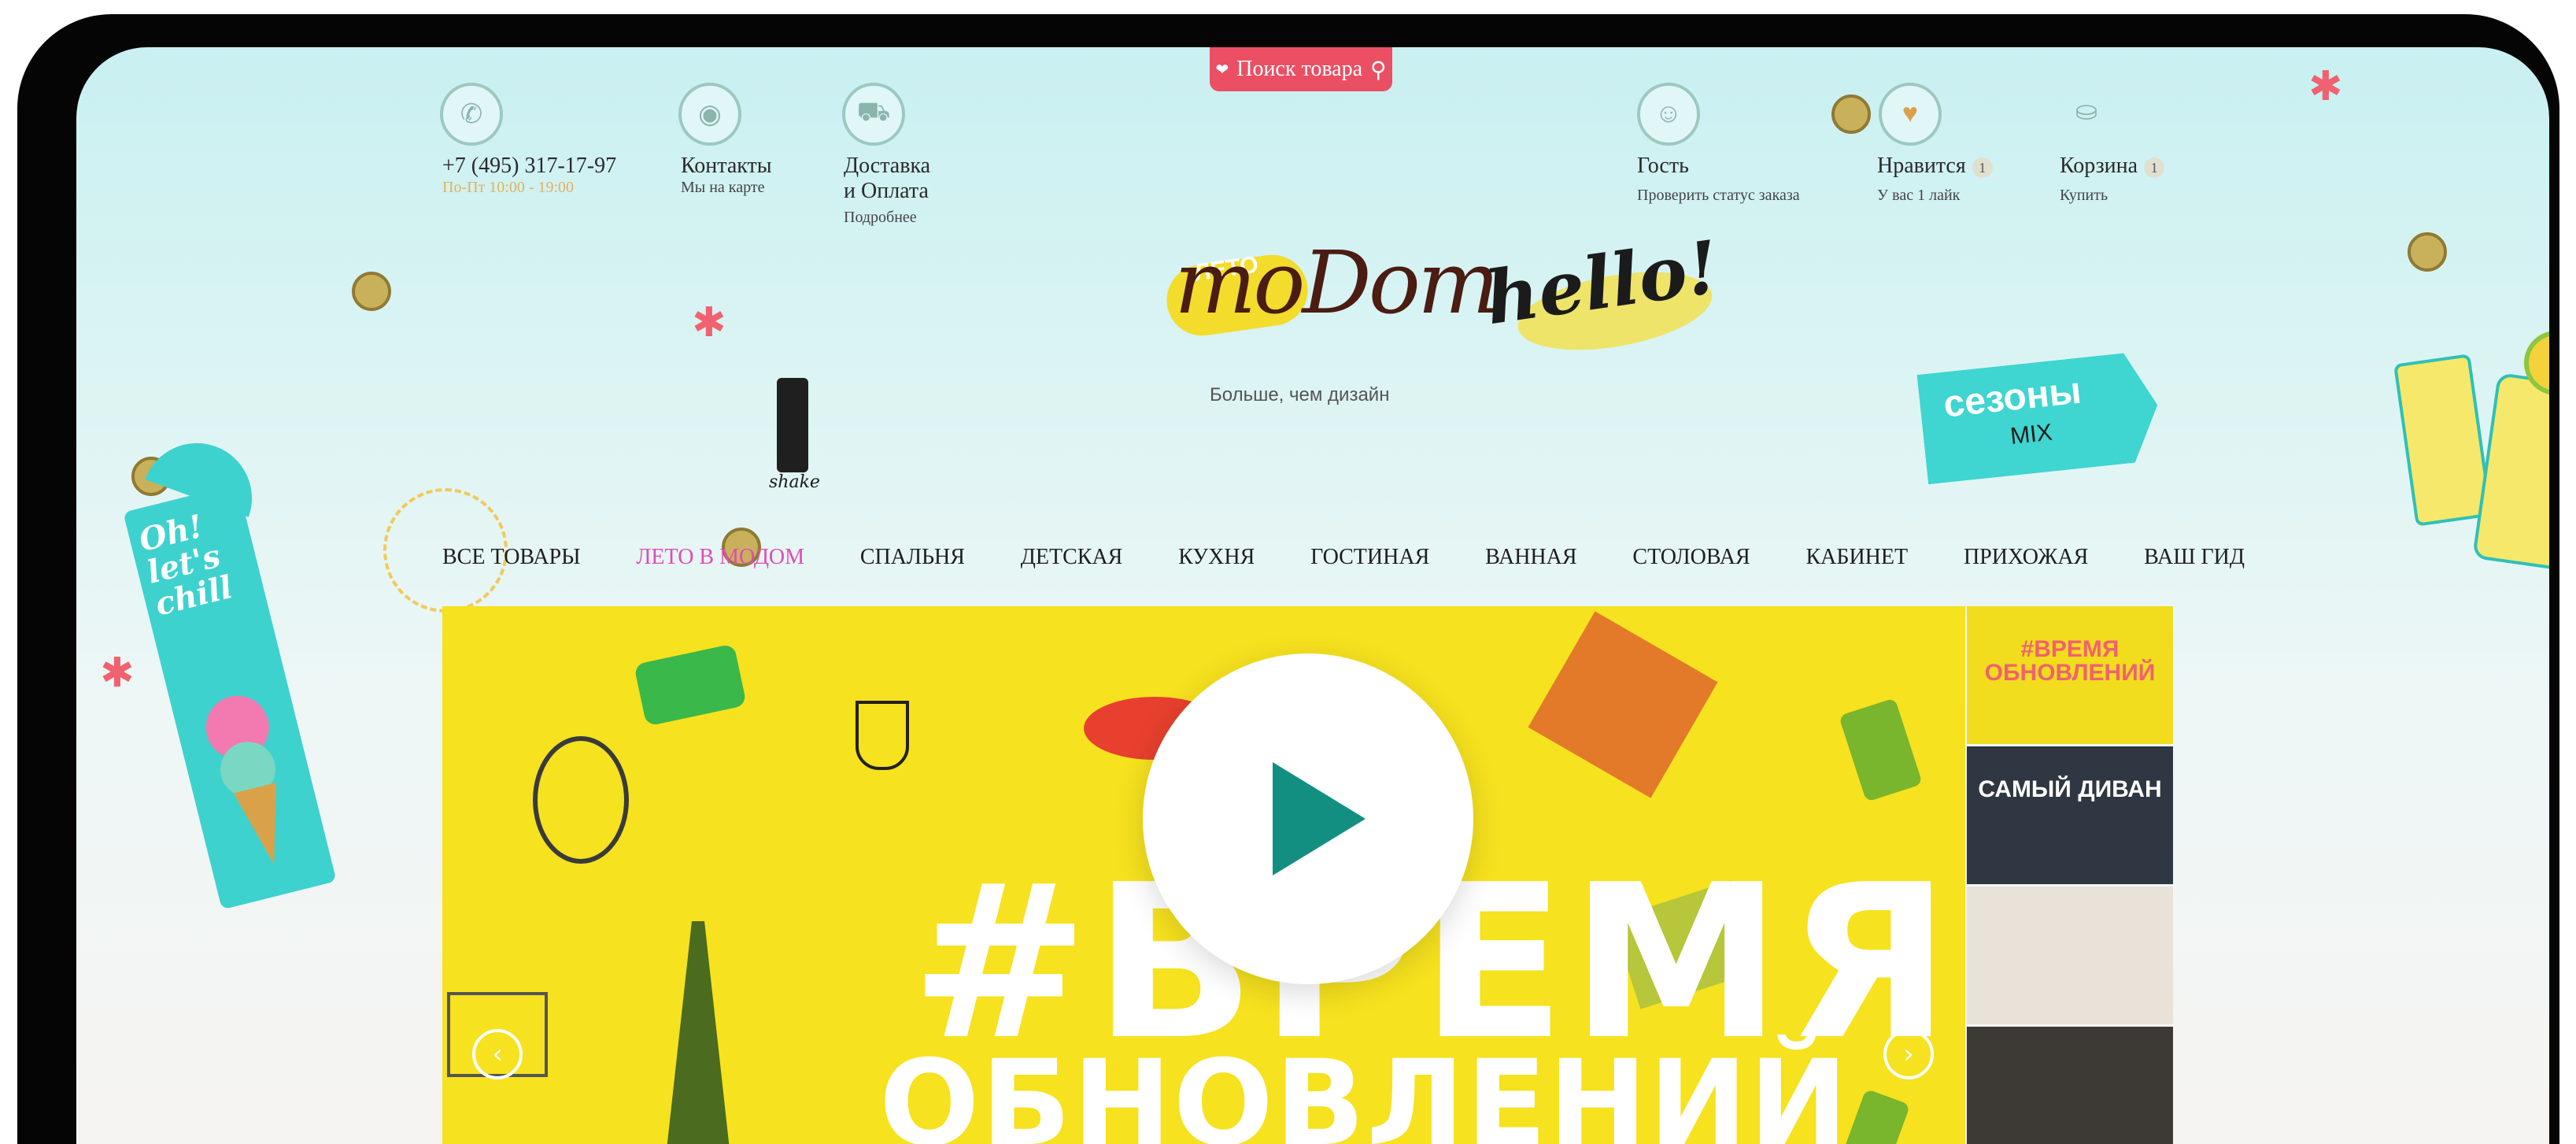 Image resolution: width=2576 pixels, height=1144 pixels. I want to click on chill-sticker: Oh! let's chill, so click(230, 696).